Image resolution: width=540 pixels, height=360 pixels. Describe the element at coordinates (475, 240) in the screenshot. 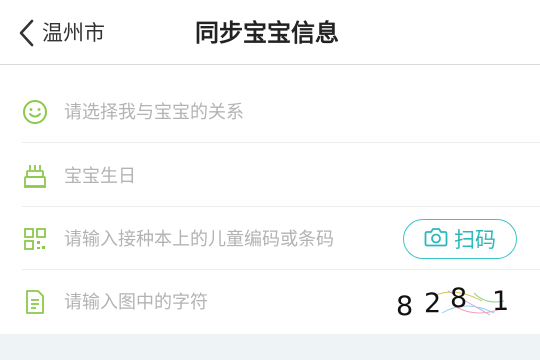

I see `scan-label: 扫码` at that location.